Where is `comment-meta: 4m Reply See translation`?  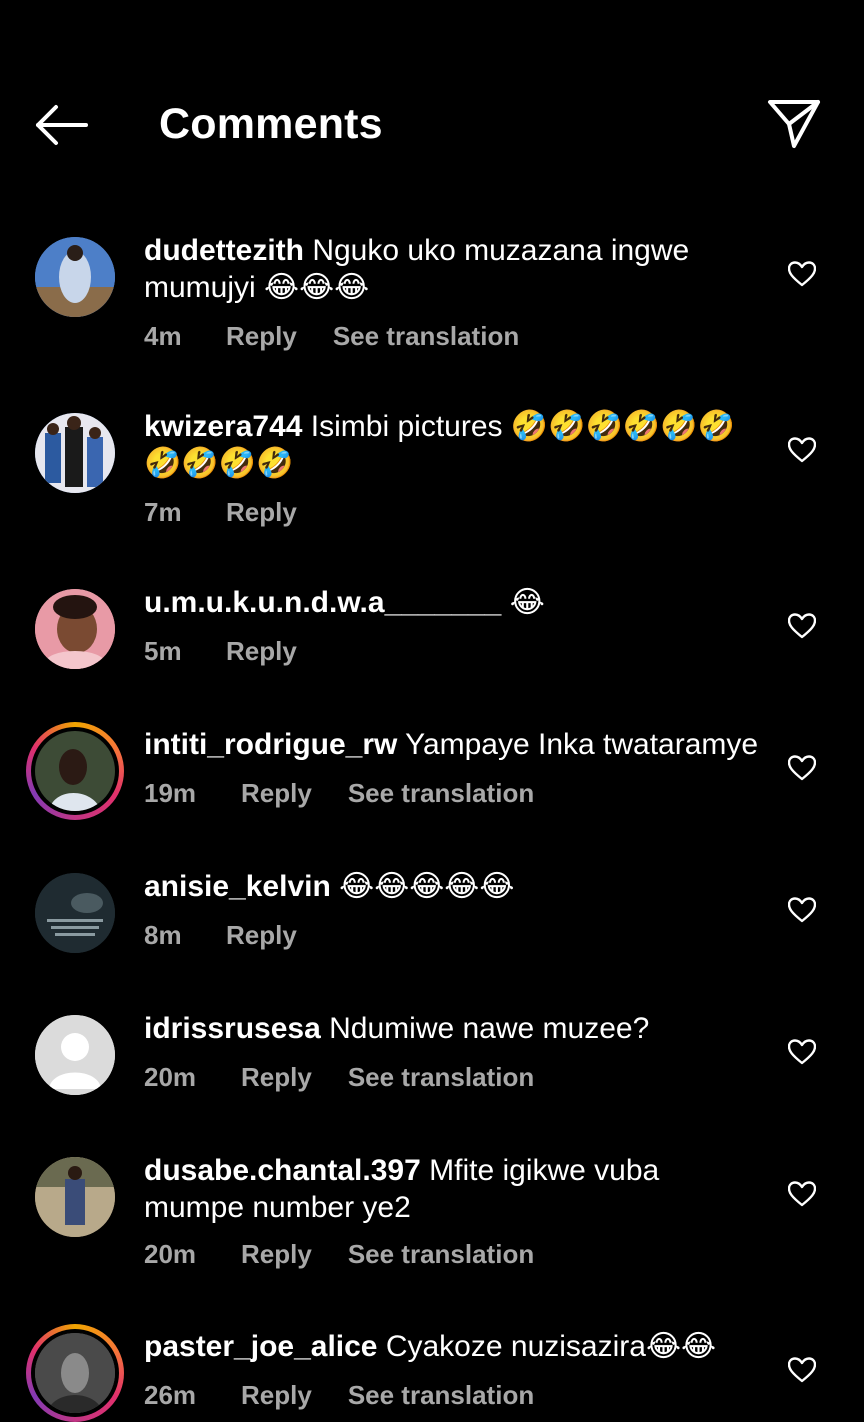
comment-meta: 4m Reply See translation is located at coordinates (331, 336).